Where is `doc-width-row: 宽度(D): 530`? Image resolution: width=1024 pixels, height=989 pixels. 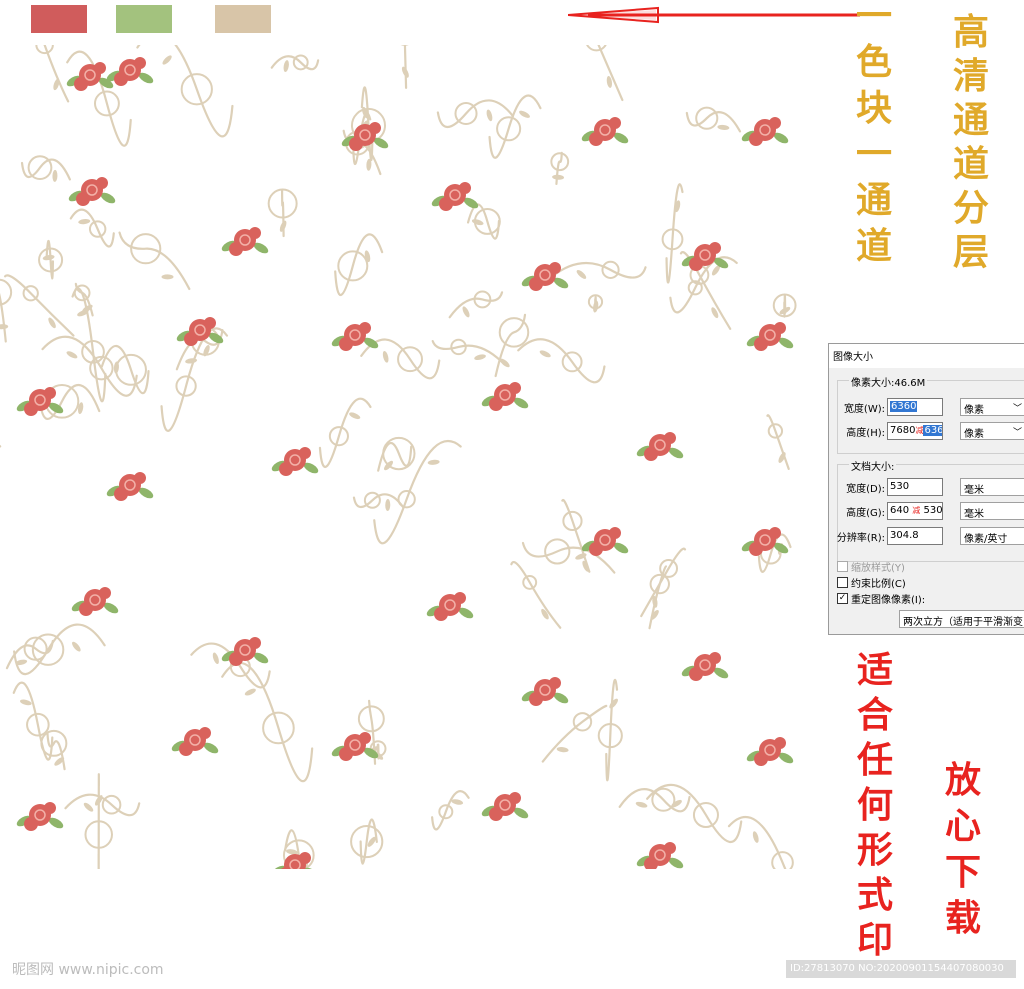 doc-width-row: 宽度(D): 530 is located at coordinates (888, 487).